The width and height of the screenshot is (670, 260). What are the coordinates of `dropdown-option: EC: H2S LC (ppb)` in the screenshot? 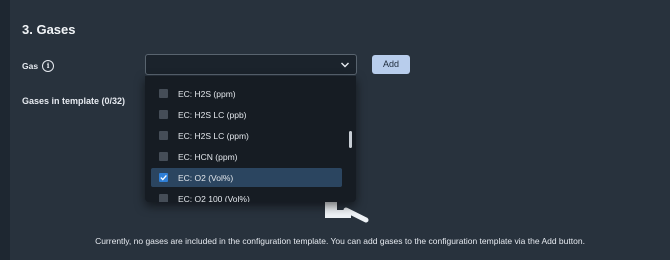 It's located at (246, 114).